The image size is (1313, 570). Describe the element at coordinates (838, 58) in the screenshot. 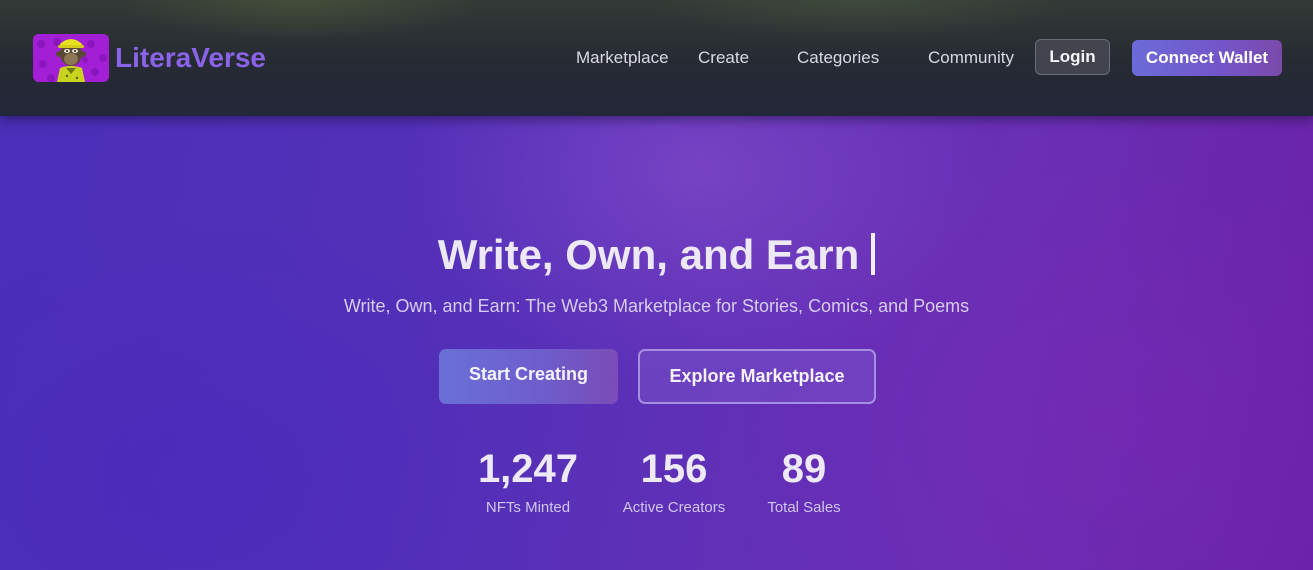

I see `nav-link-categories: Categories` at that location.